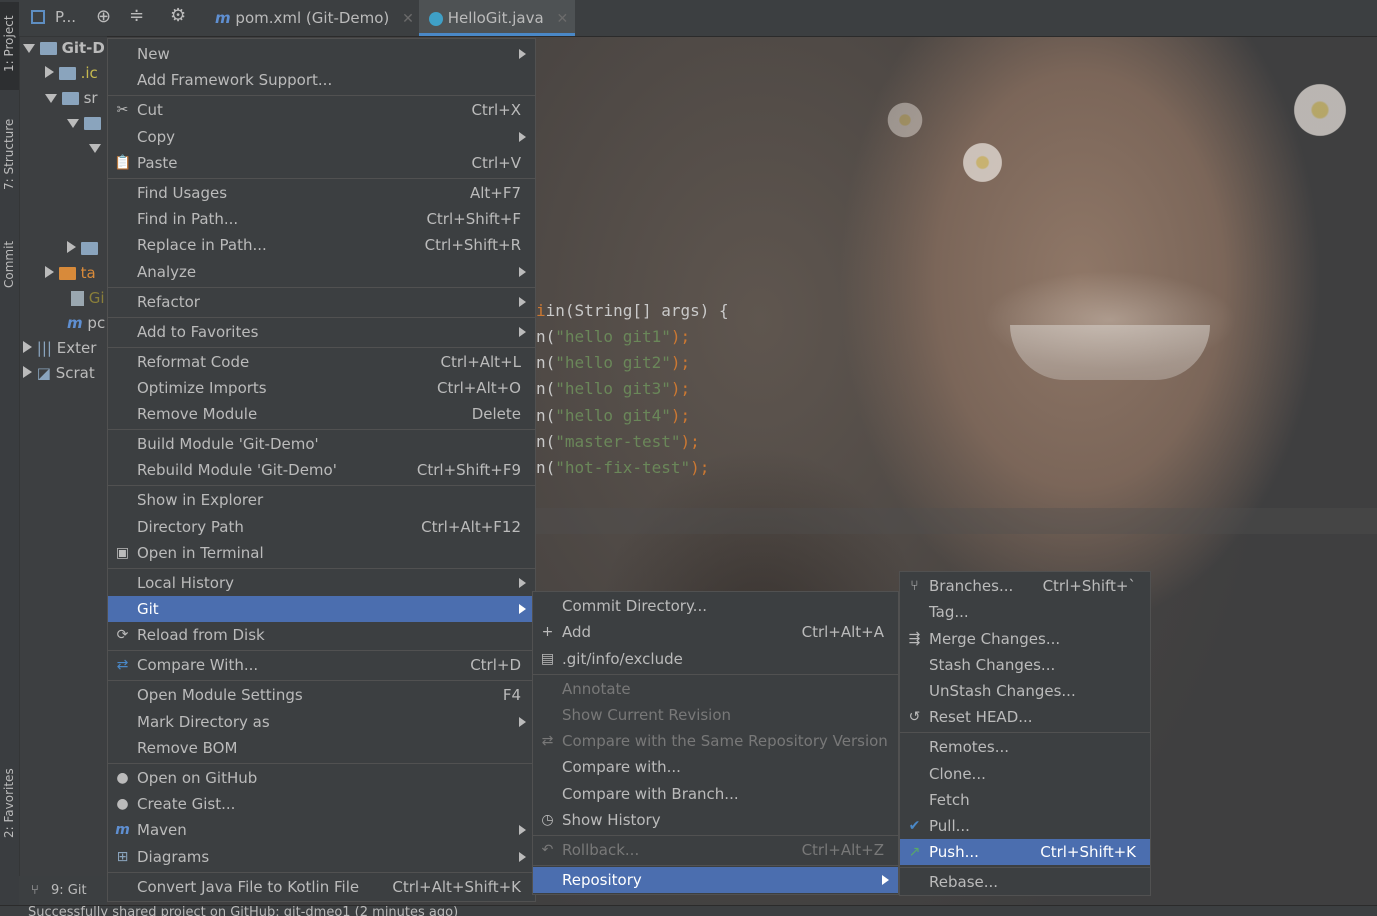 The width and height of the screenshot is (1377, 916). Describe the element at coordinates (38, 17) in the screenshot. I see `project-view-icon` at that location.